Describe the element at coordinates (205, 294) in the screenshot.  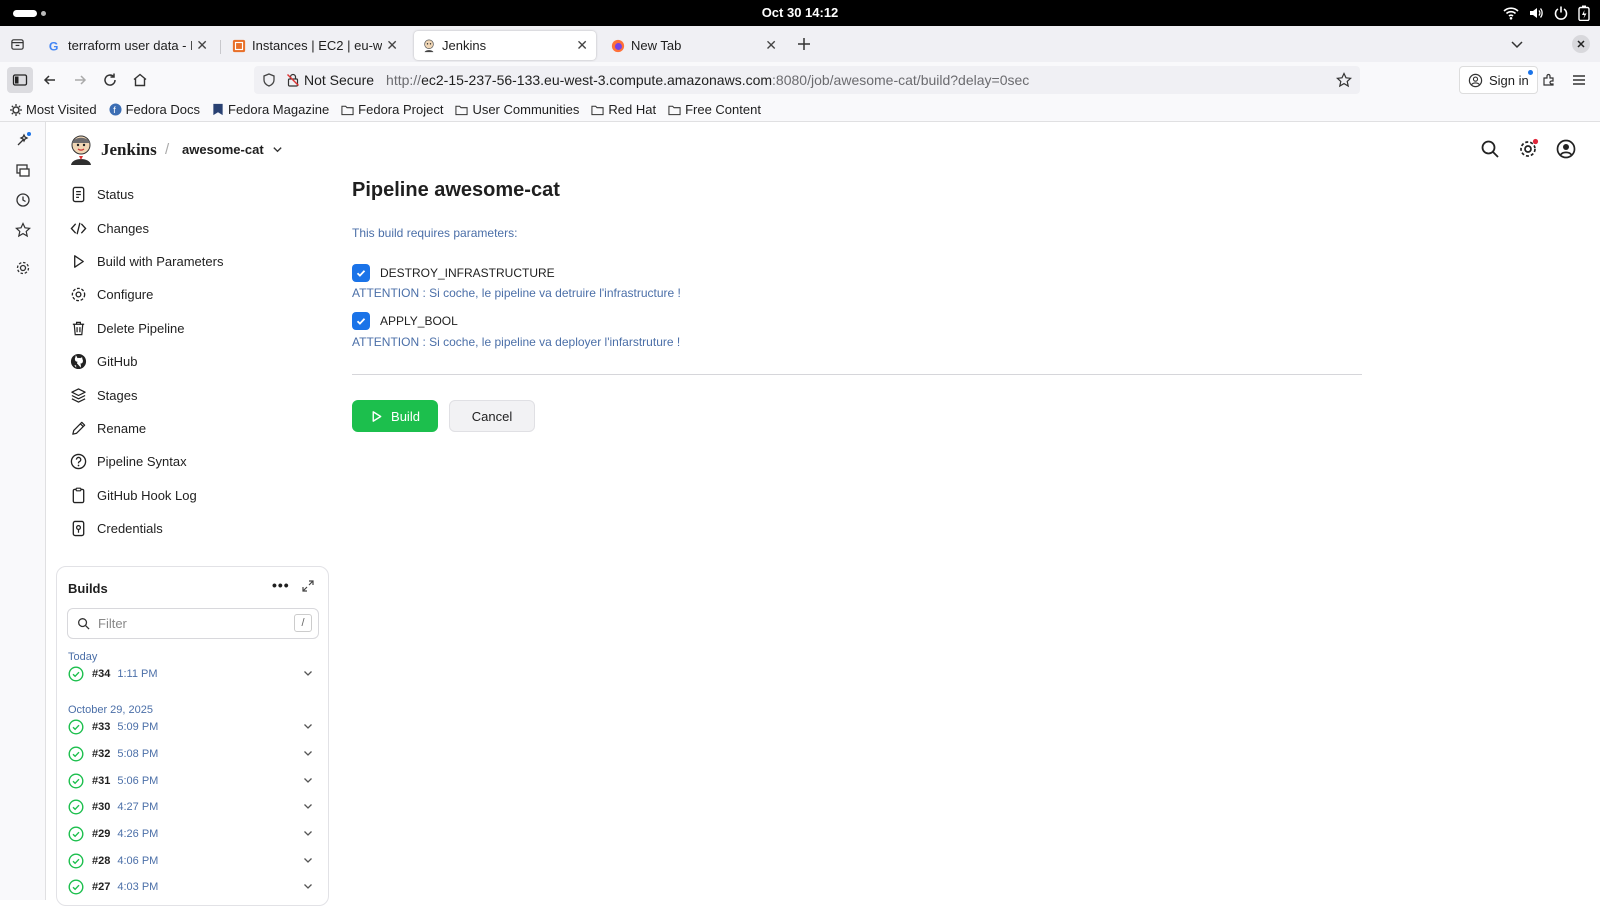
I see `nav-configure: Configure` at that location.